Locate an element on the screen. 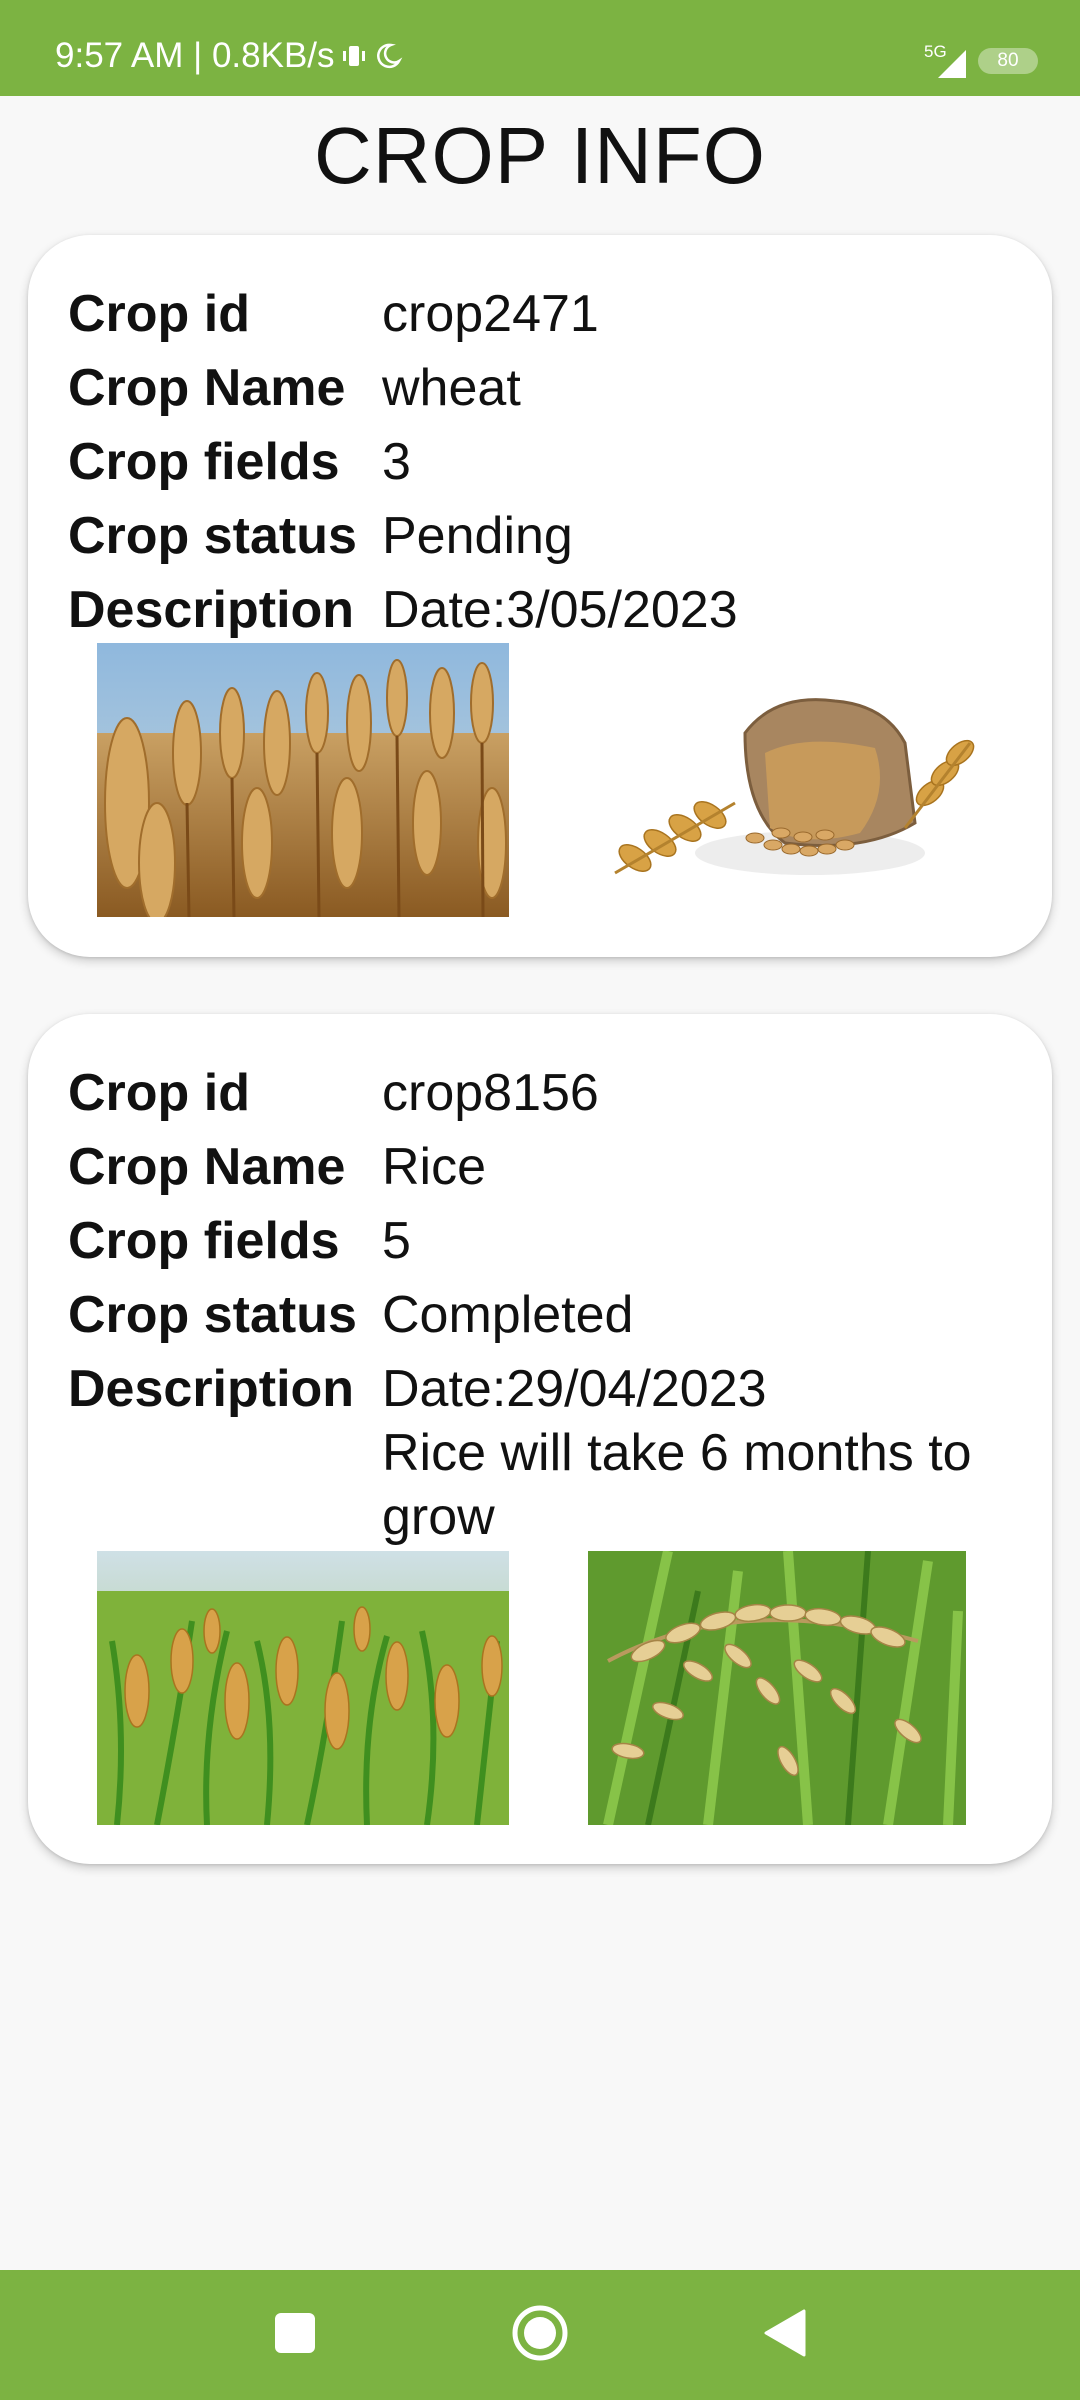  description-line: grow is located at coordinates (438, 1517).